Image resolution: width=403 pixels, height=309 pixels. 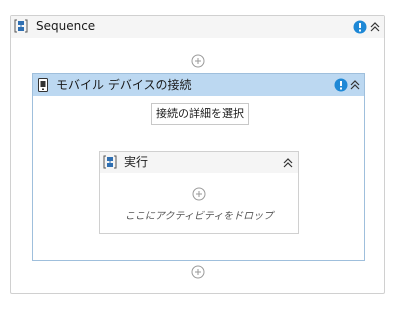 I want to click on execute-scope: 実行 ここにアクティビティをドロップ, so click(x=199, y=192).